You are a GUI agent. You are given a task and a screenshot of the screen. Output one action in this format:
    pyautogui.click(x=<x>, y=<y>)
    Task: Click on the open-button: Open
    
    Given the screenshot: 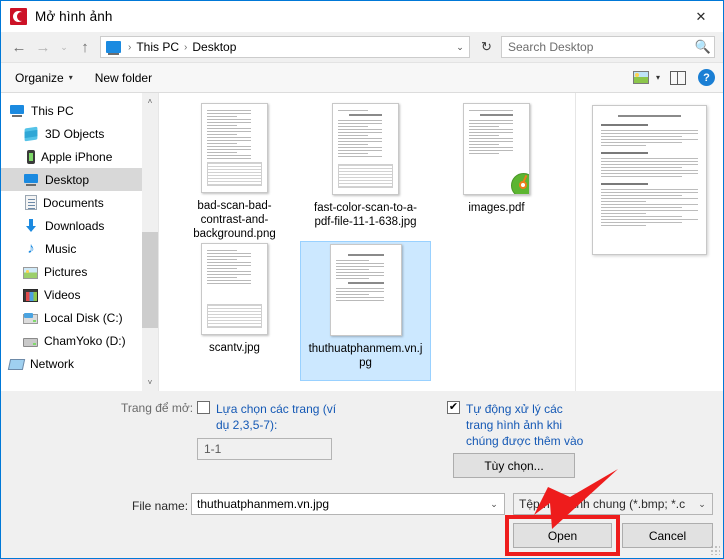 What is the action you would take?
    pyautogui.click(x=562, y=535)
    